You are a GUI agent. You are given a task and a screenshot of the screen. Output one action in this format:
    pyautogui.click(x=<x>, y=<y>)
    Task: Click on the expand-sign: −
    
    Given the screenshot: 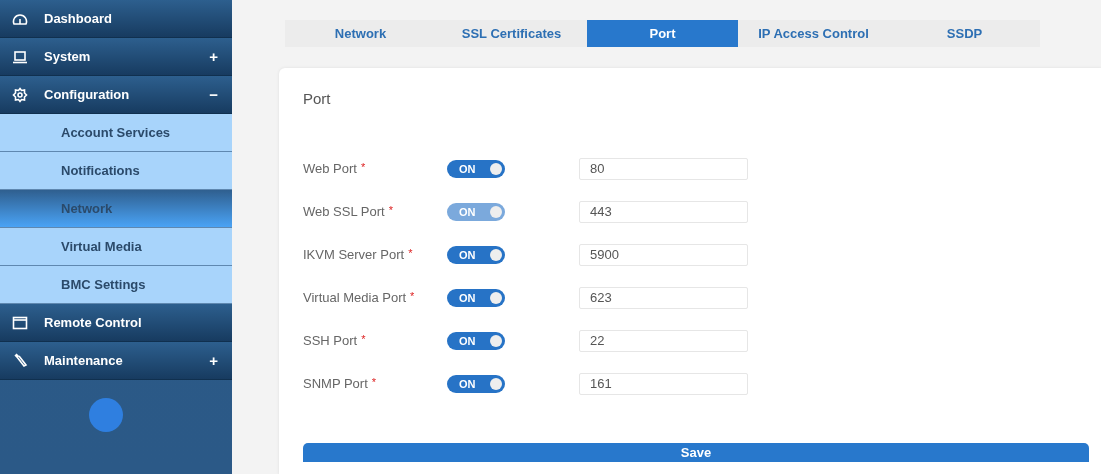 What is the action you would take?
    pyautogui.click(x=213, y=94)
    